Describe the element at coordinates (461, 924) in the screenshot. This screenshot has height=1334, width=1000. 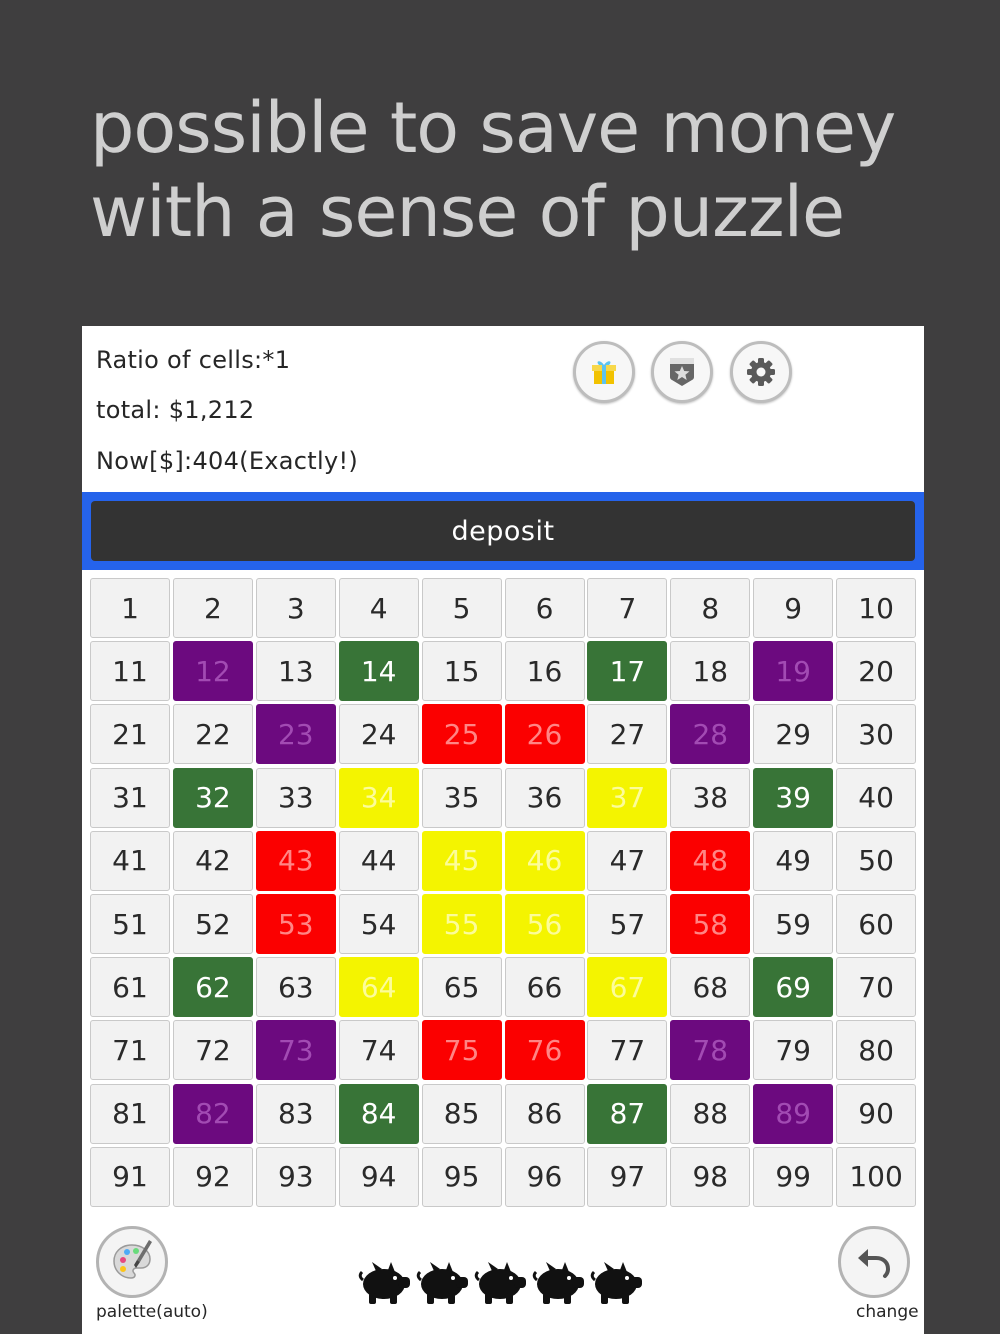
I see `grid-cell-55: 55` at that location.